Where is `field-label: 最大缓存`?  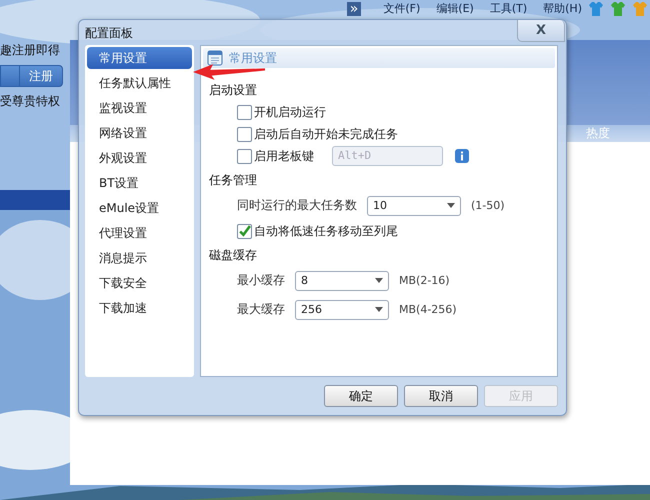 field-label: 最大缓存 is located at coordinates (261, 309).